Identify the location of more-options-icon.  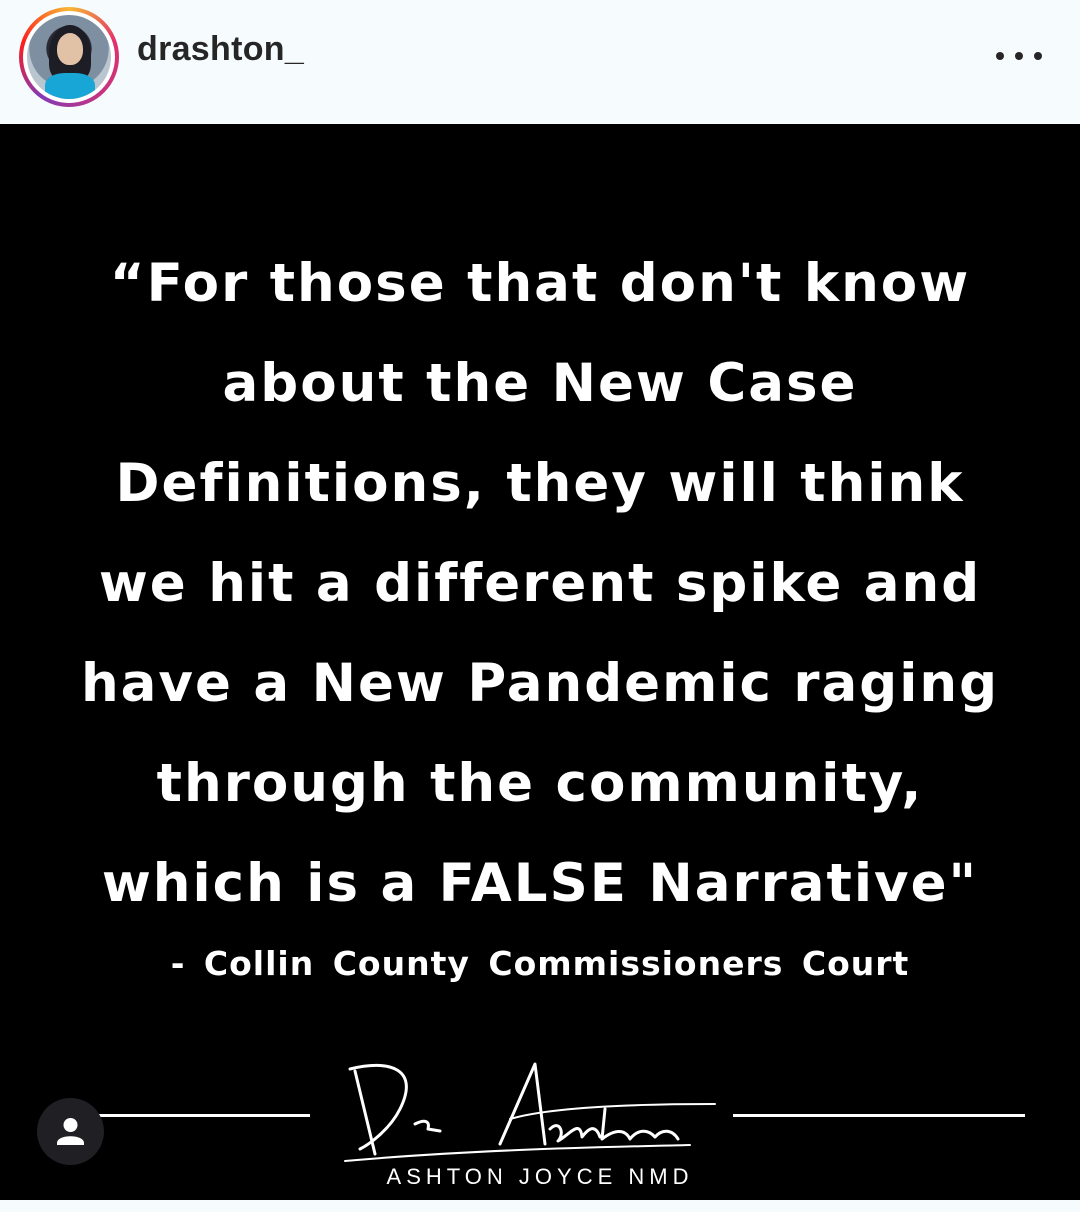
(1019, 56).